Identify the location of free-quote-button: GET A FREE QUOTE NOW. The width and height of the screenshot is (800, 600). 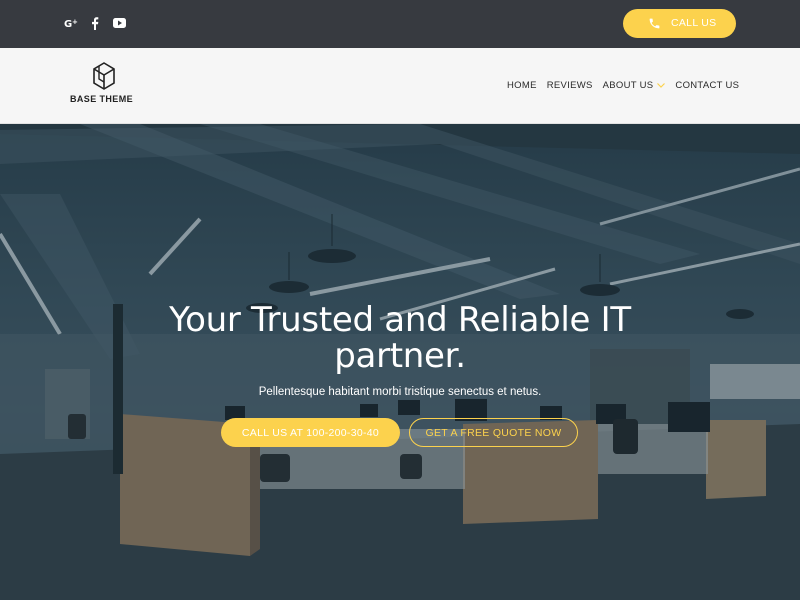
(493, 432).